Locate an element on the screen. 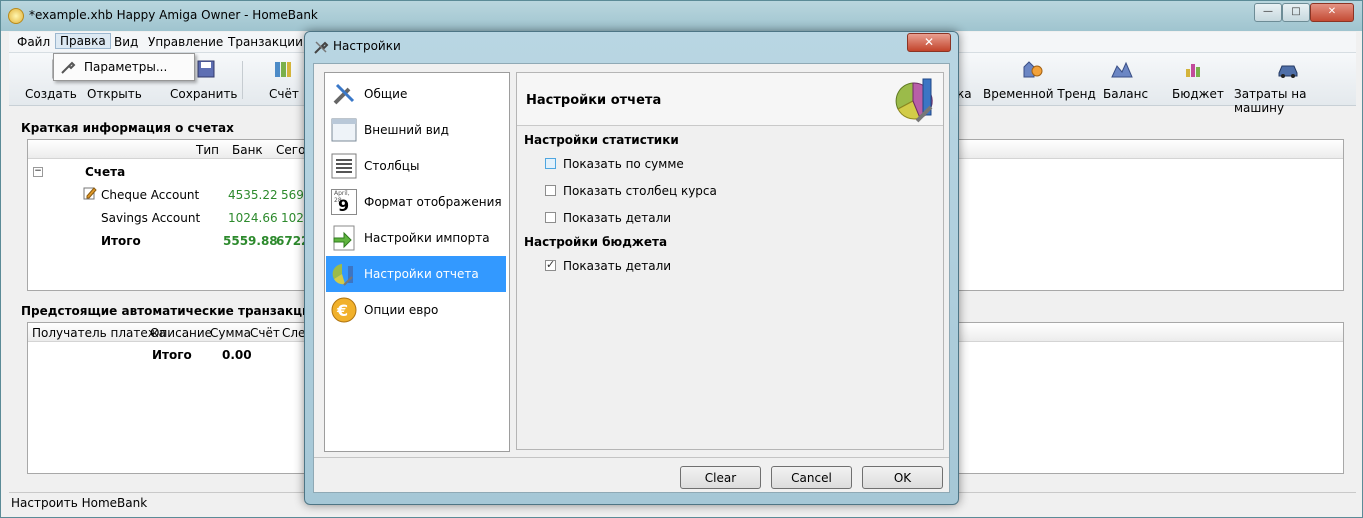 Image resolution: width=1363 pixels, height=518 pixels. checkbox-stat-show-details is located at coordinates (550, 217).